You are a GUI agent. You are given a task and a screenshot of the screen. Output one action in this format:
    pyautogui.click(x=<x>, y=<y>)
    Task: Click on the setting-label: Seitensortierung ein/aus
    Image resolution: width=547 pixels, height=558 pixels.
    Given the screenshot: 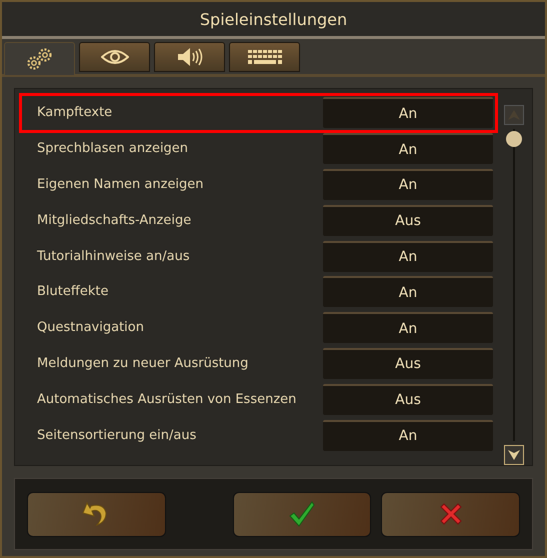 What is the action you would take?
    pyautogui.click(x=117, y=435)
    